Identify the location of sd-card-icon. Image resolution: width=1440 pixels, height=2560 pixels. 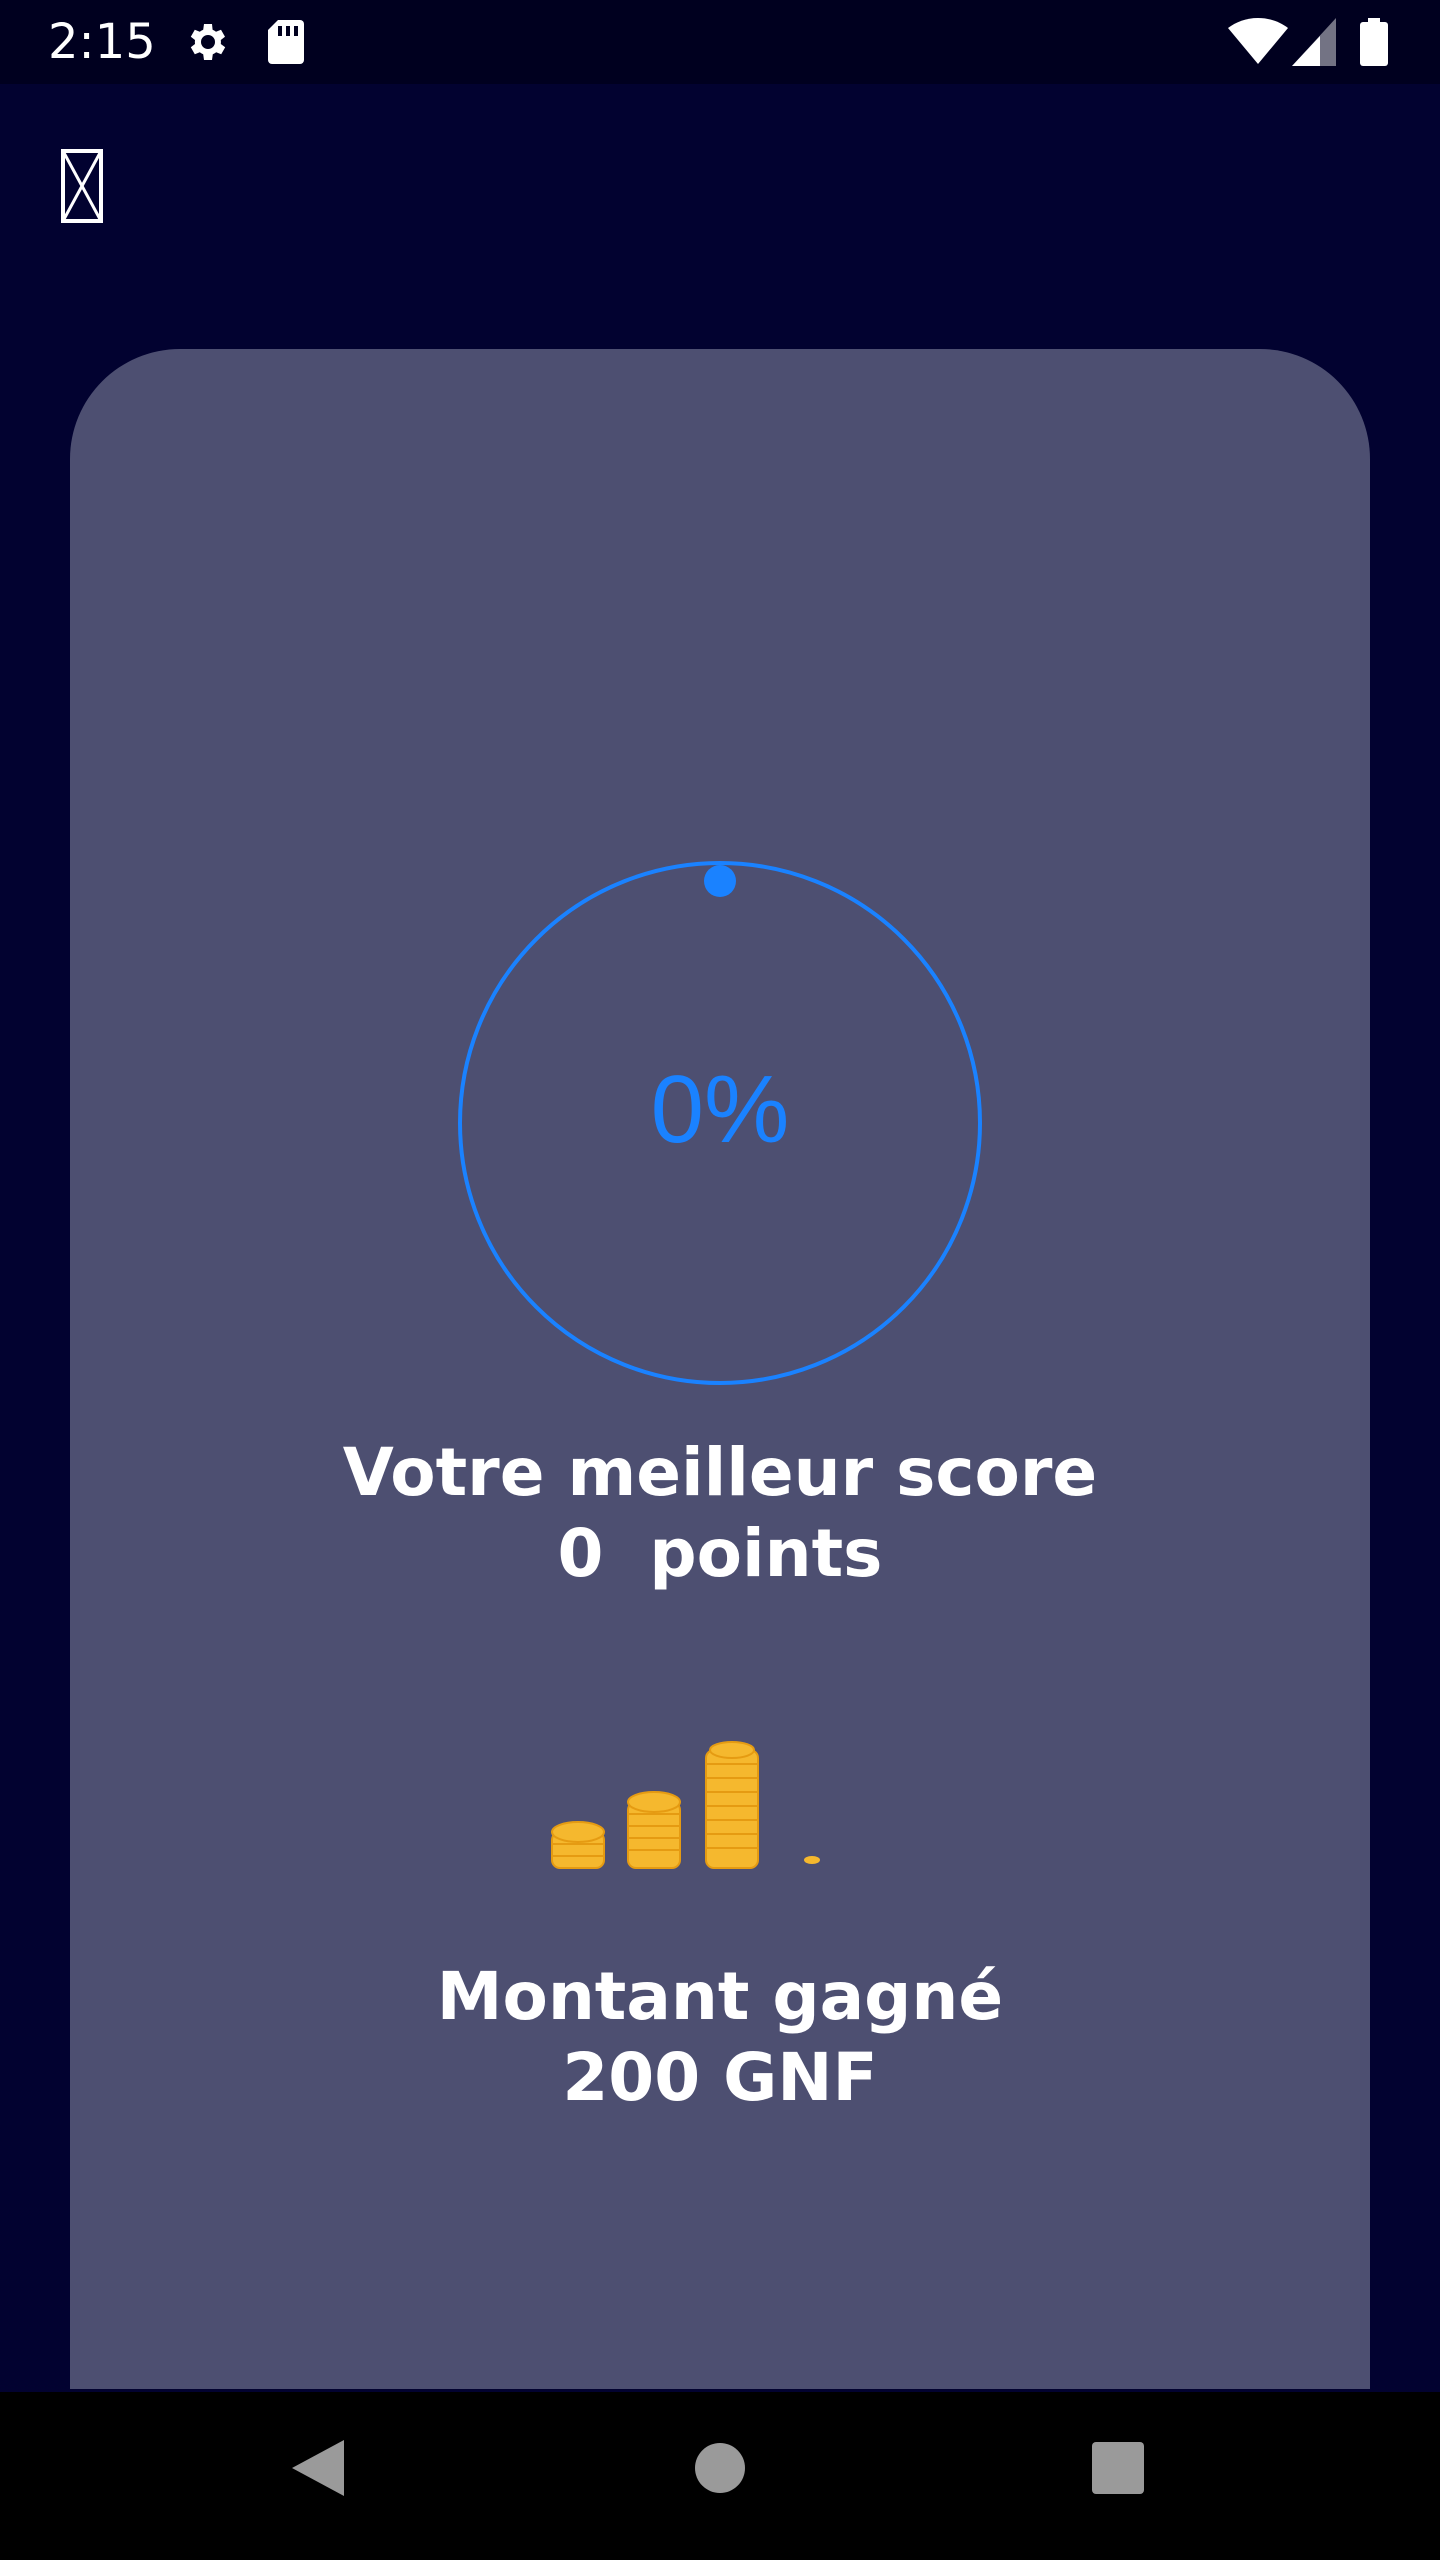
(286, 44).